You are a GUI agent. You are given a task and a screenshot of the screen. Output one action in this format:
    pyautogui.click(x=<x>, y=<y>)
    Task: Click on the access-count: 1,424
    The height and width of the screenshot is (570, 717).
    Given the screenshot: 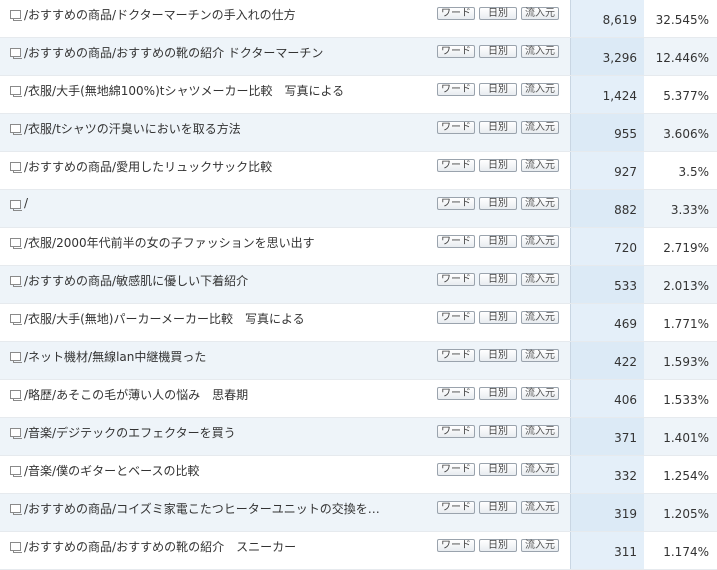 What is the action you would take?
    pyautogui.click(x=619, y=96)
    